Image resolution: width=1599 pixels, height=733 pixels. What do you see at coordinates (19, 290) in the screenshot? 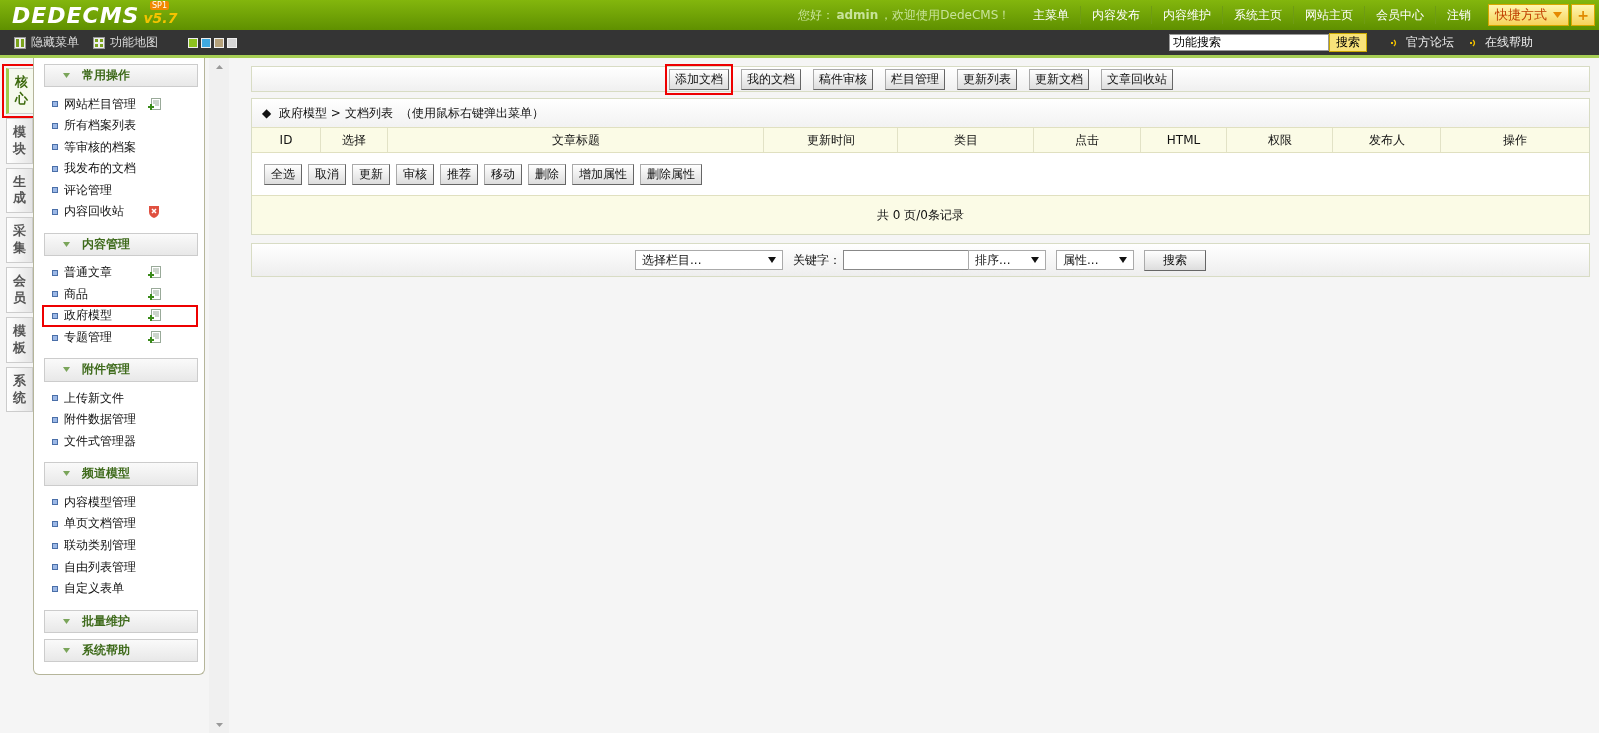
I see `side-tab: 会员` at bounding box center [19, 290].